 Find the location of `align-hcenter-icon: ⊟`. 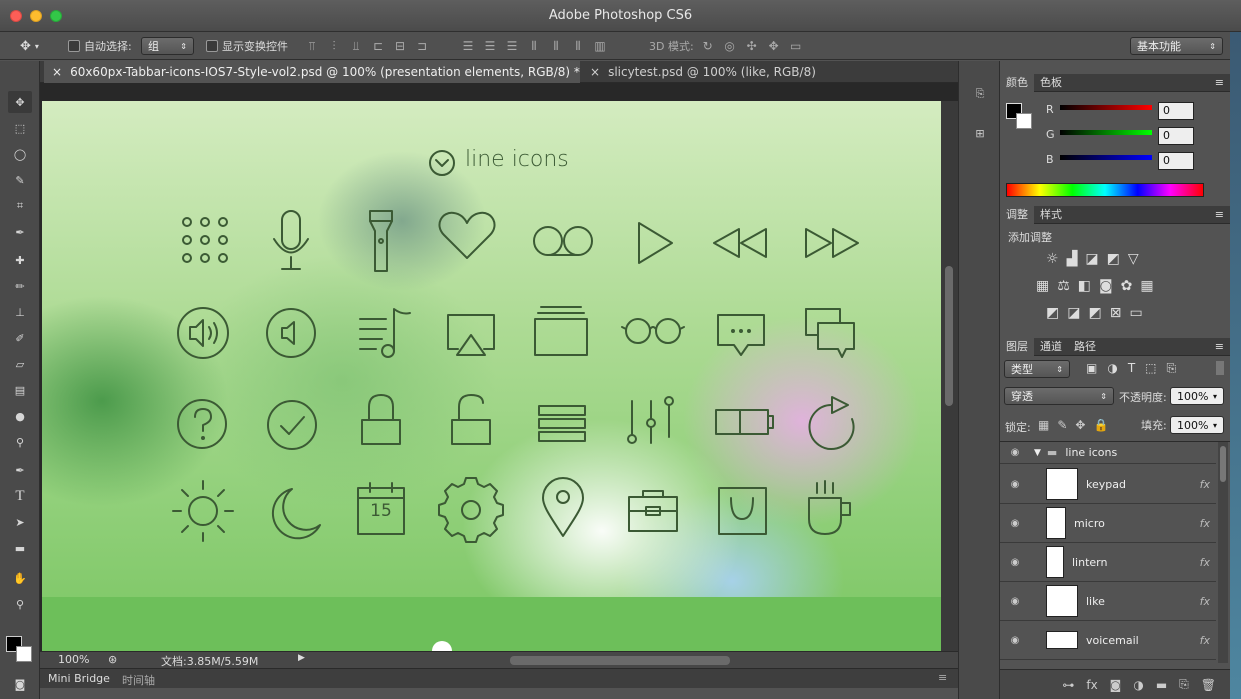

align-hcenter-icon: ⊟ is located at coordinates (400, 46).